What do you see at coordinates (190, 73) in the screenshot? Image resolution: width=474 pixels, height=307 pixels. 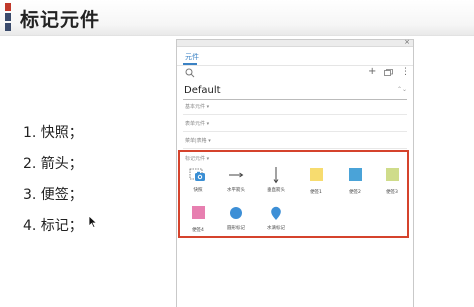 I see `search-icon` at bounding box center [190, 73].